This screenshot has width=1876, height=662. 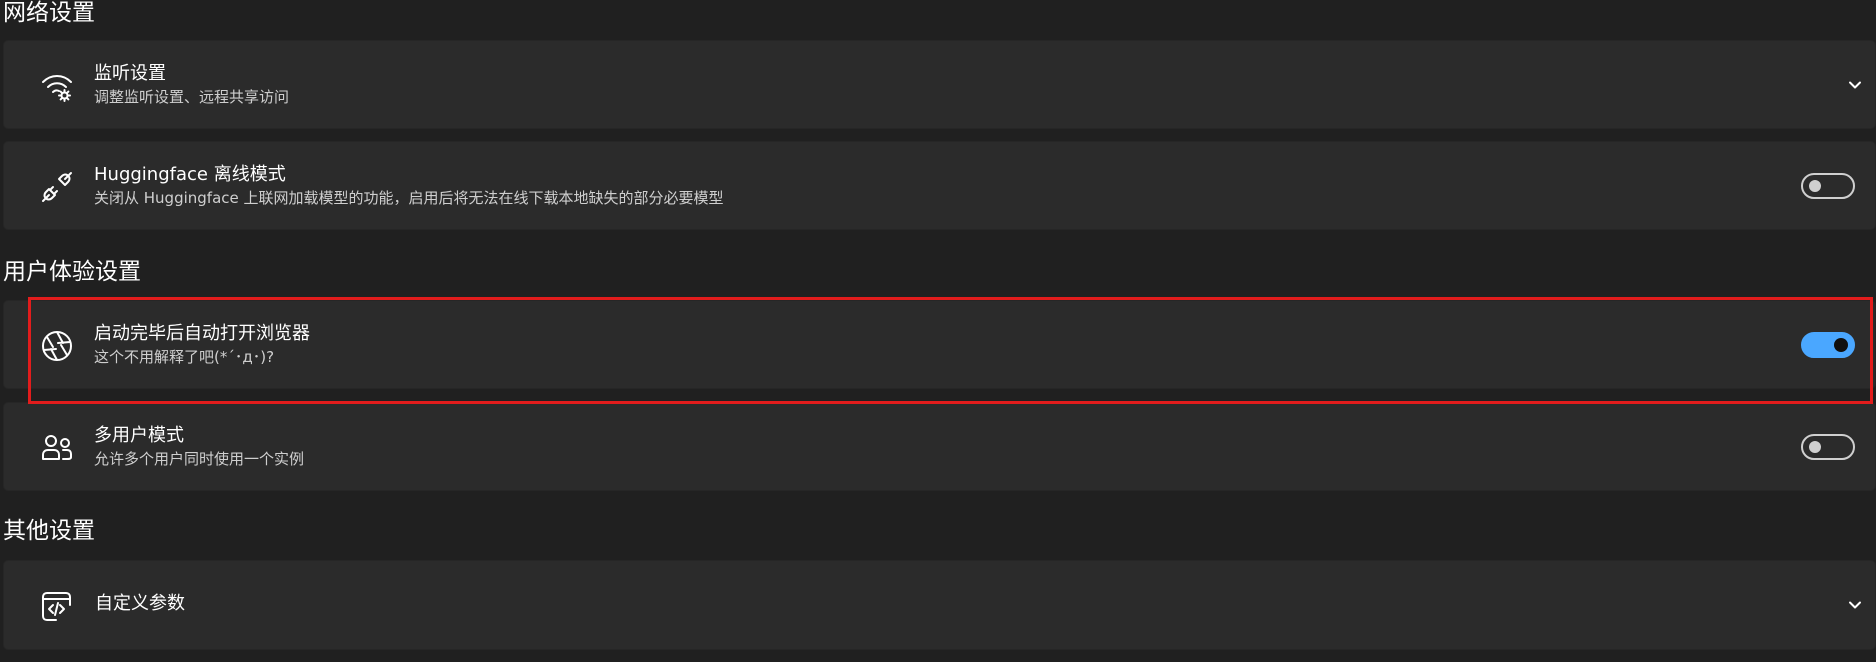 I want to click on multi-user-title: 多用户模式, so click(x=139, y=435).